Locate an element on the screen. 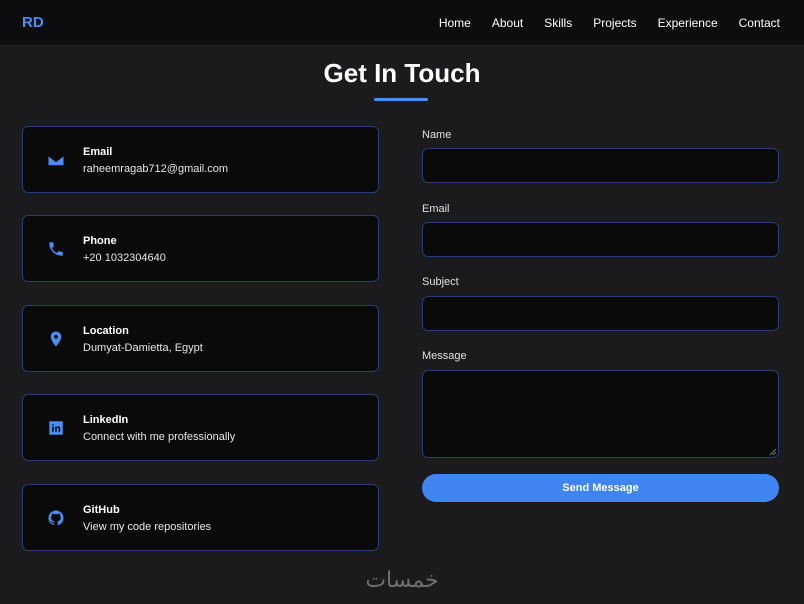  phone-icon is located at coordinates (56, 249).